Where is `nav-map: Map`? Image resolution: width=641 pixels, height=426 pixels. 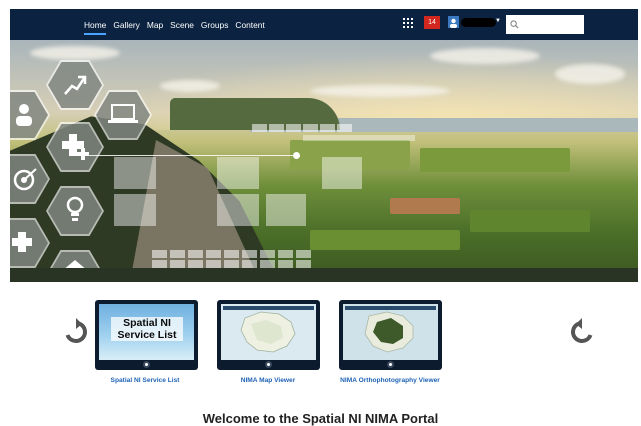
nav-map: Map is located at coordinates (155, 25).